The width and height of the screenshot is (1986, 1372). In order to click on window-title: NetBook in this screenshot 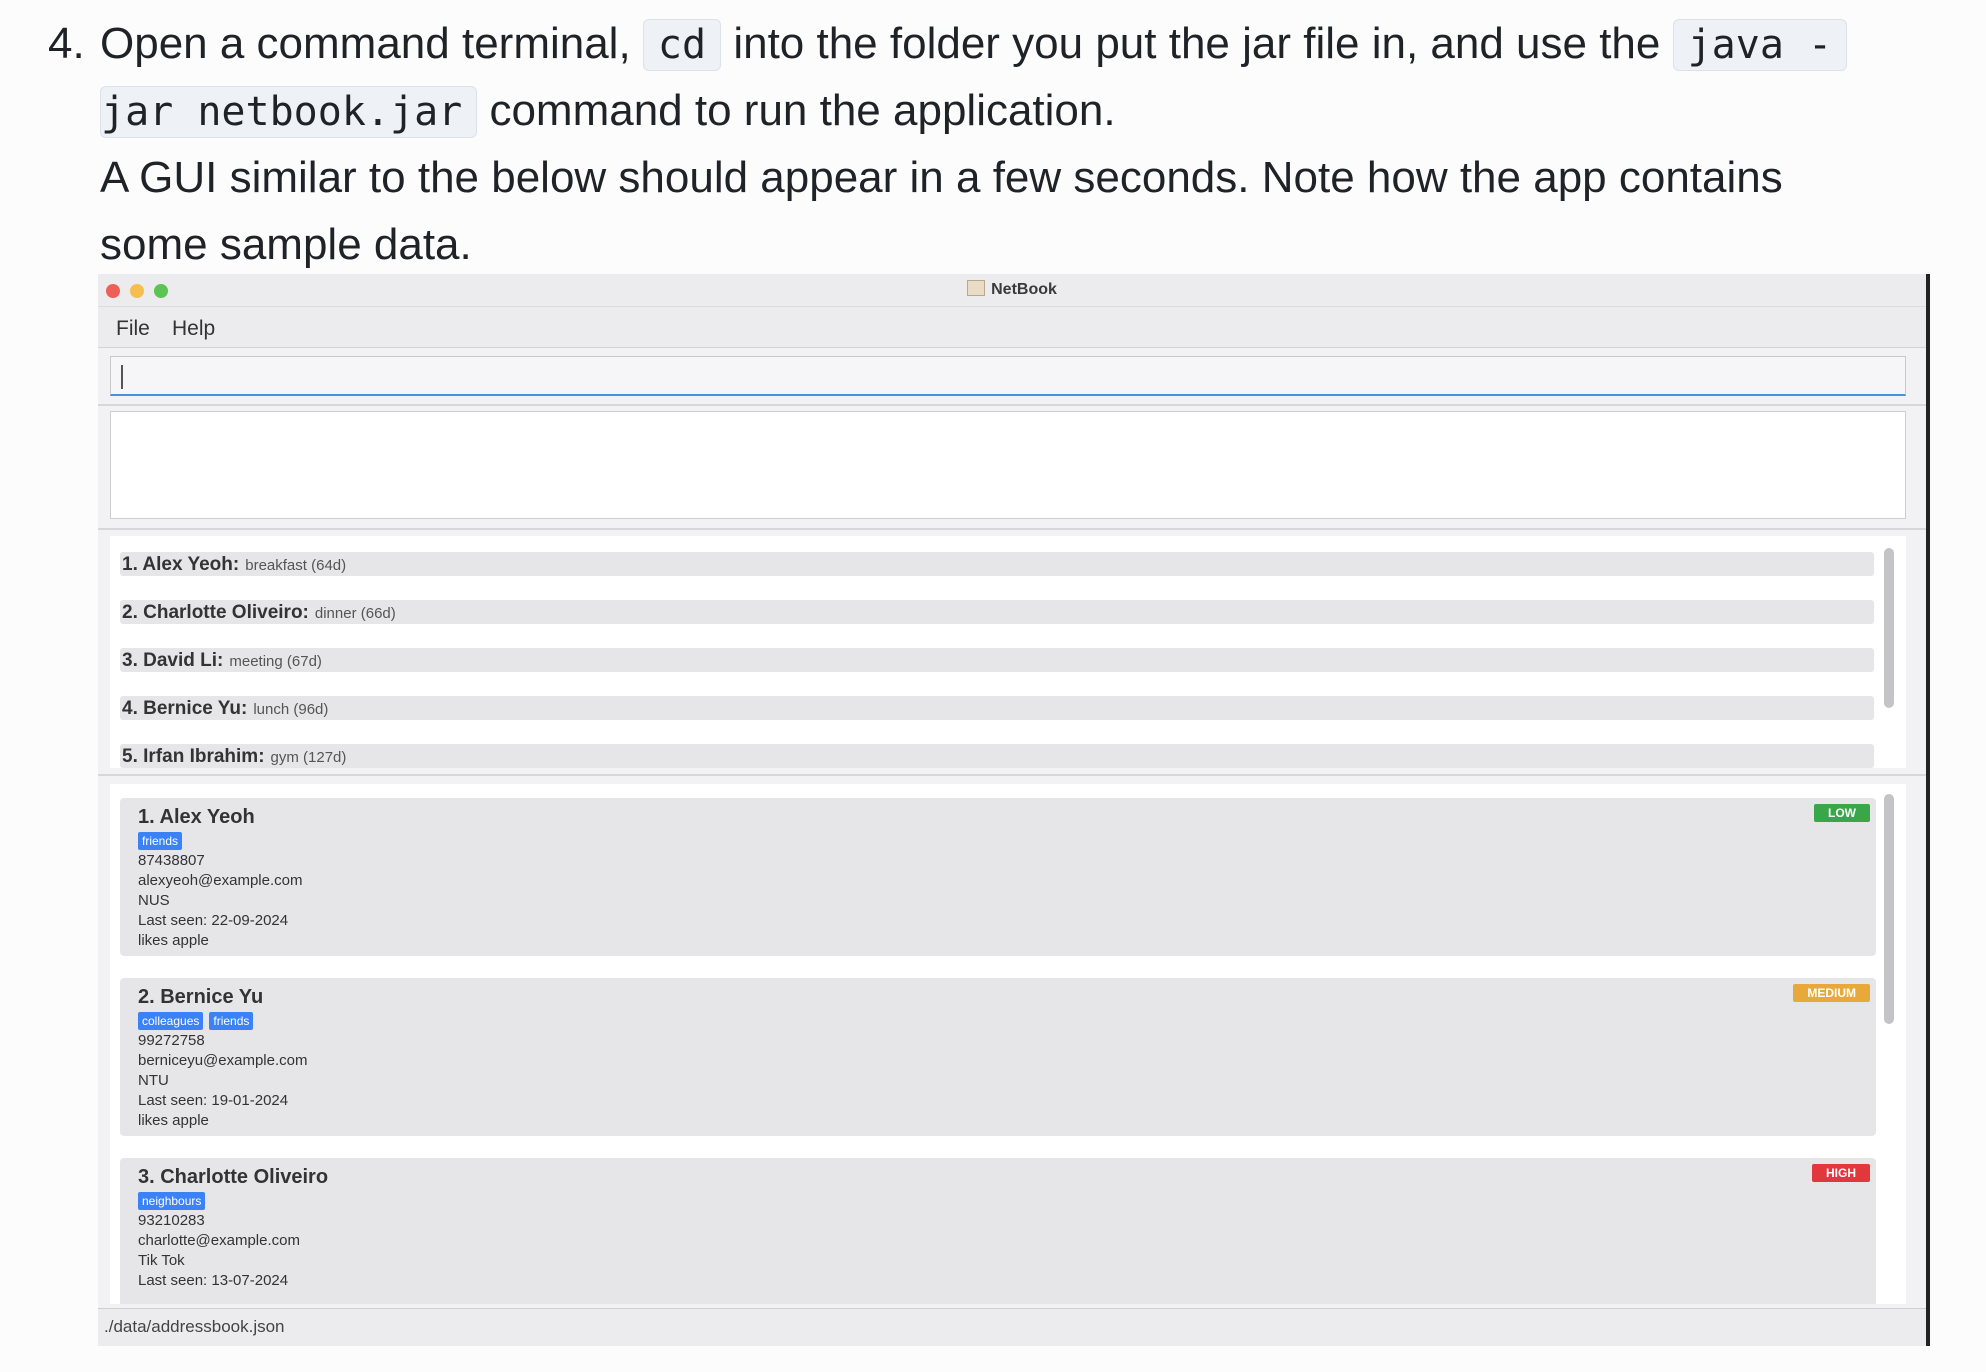, I will do `click(1012, 289)`.